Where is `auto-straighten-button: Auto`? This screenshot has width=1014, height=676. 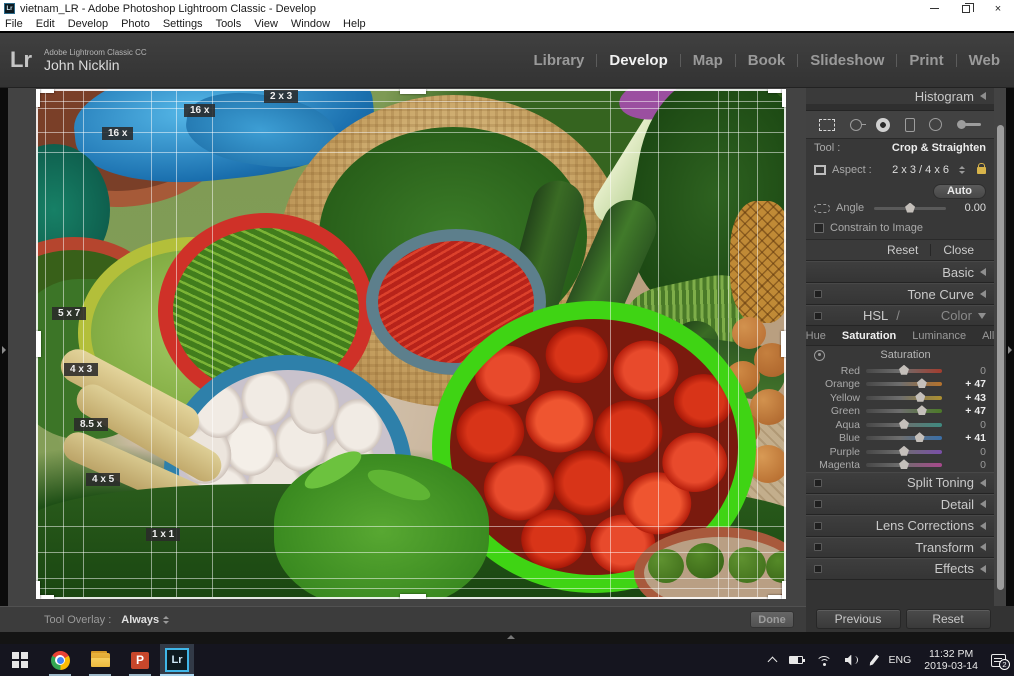 auto-straighten-button: Auto is located at coordinates (959, 191).